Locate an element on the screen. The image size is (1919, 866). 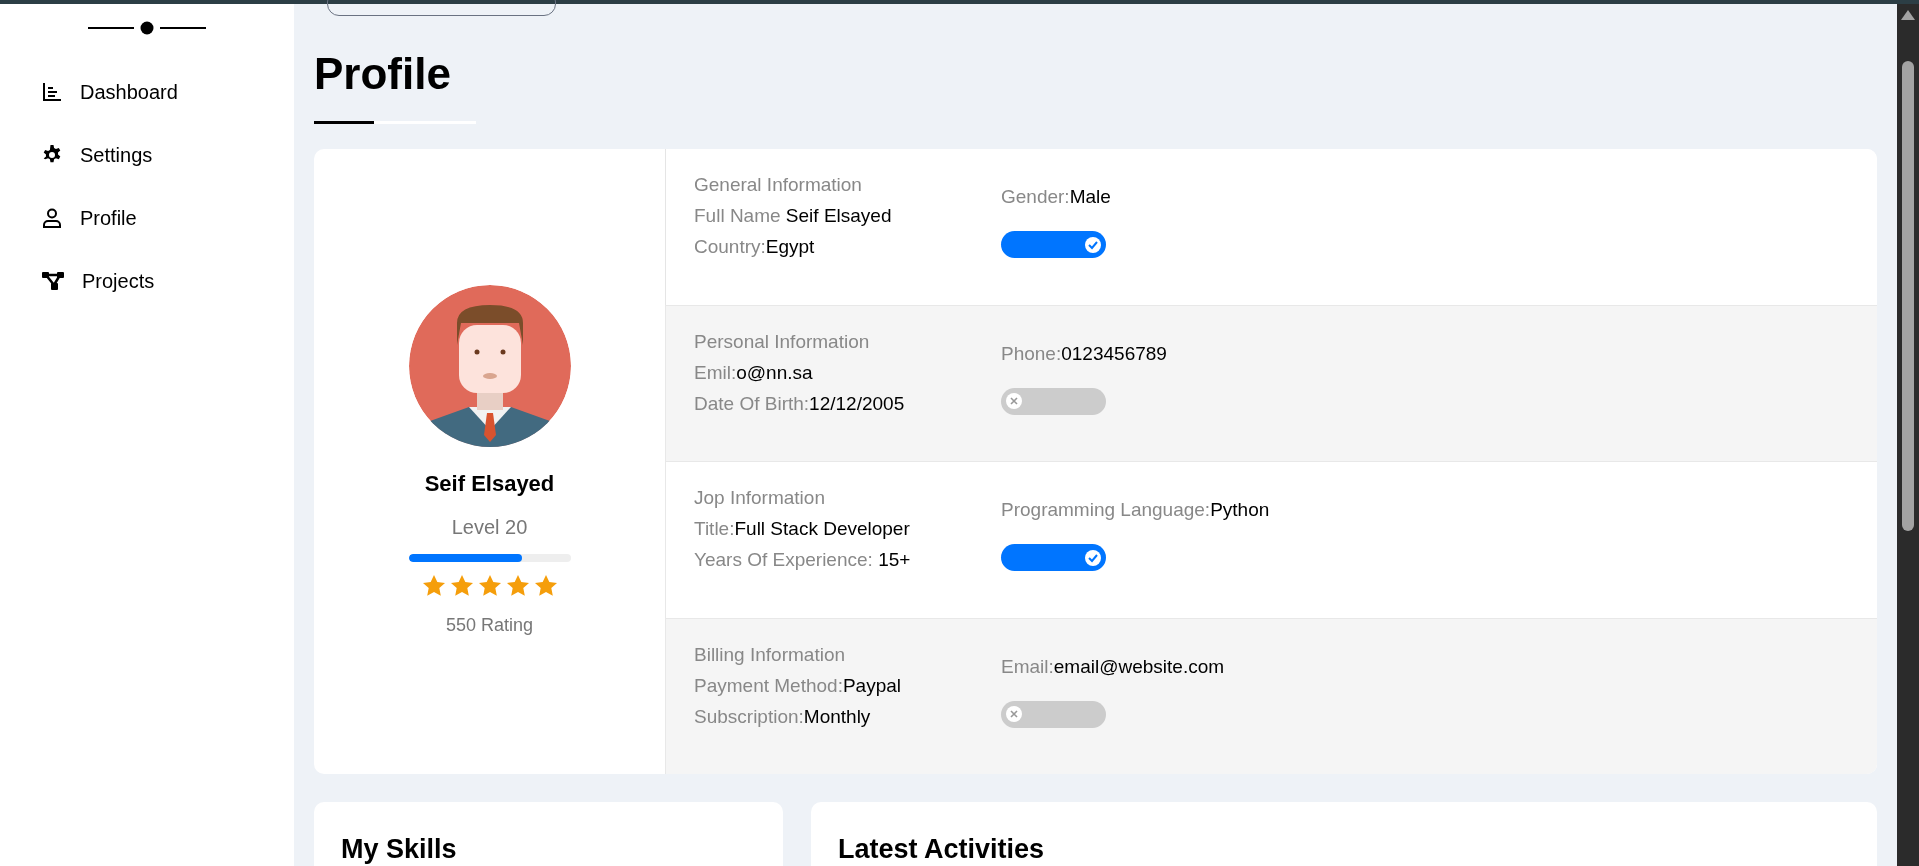
level-text: Level 20 is located at coordinates (489, 527).